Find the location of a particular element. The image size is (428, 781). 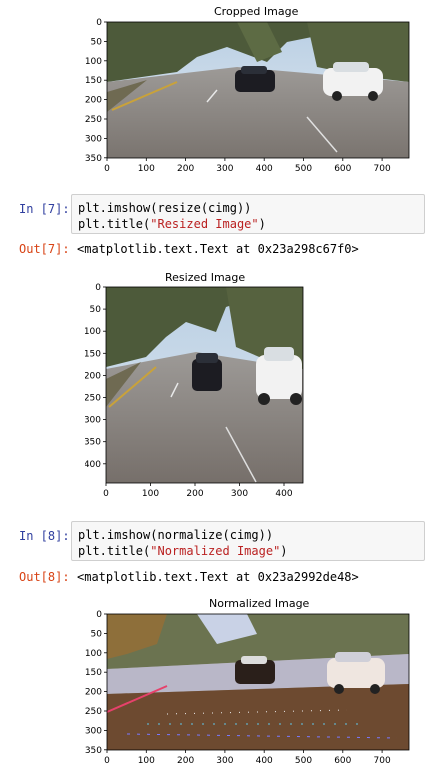

code-8-2-suffix: ) is located at coordinates (284, 551).